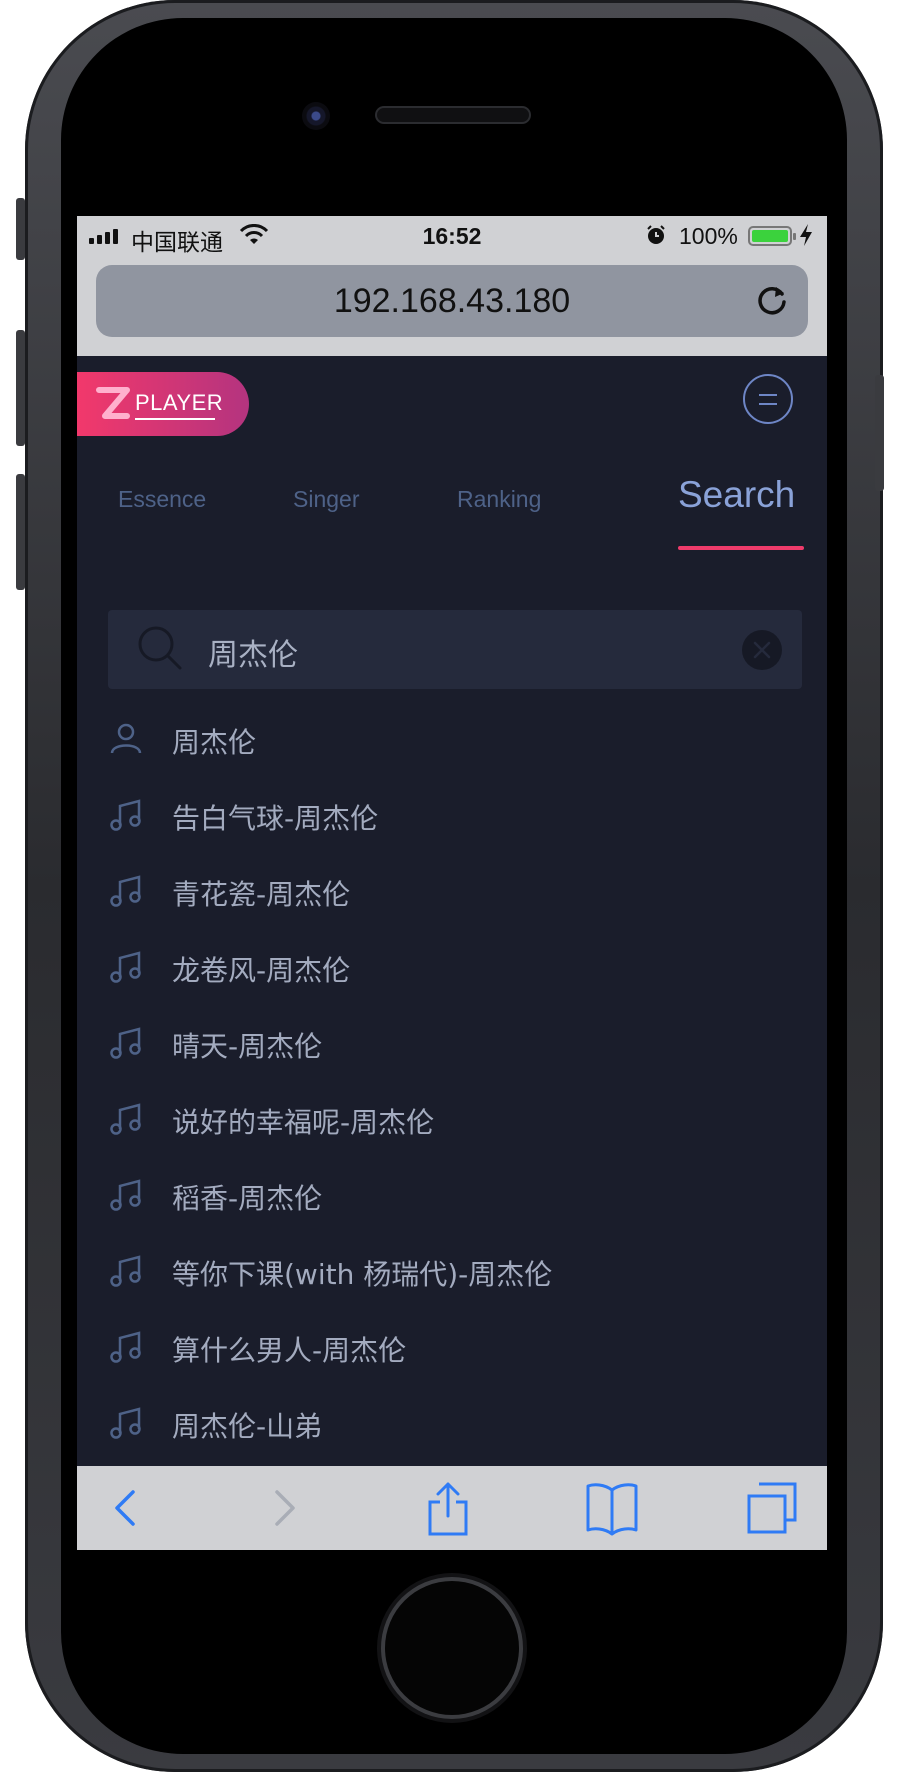 This screenshot has width=900, height=1780. I want to click on chevron-right-icon, so click(285, 1508).